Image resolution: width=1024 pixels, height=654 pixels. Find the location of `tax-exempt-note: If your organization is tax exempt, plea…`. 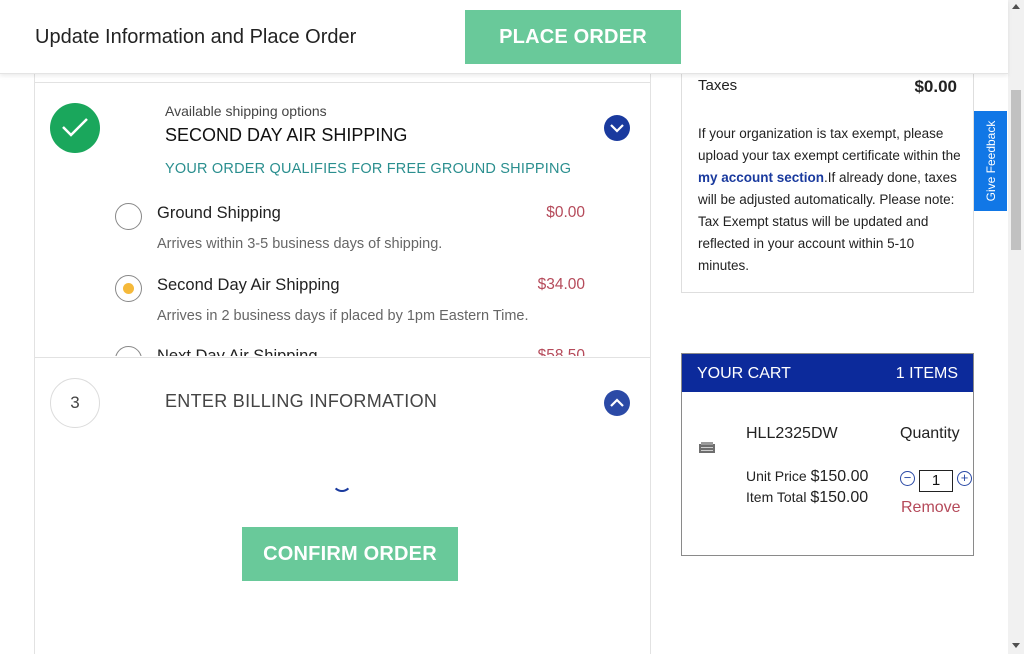

tax-exempt-note: If your organization is tax exempt, plea… is located at coordinates (830, 200).